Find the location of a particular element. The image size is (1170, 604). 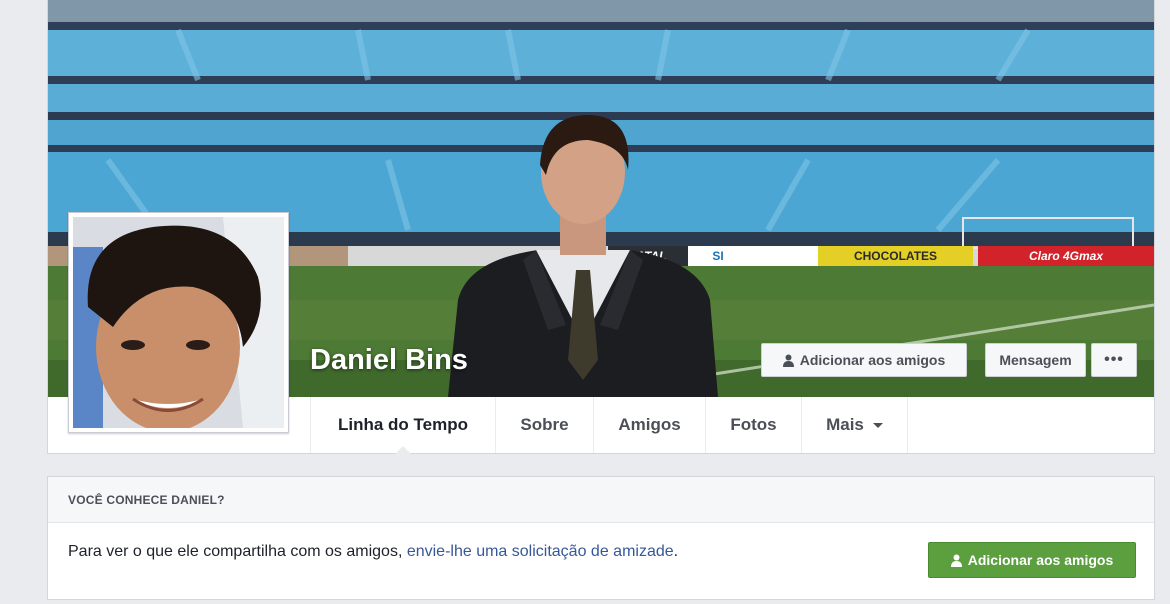

profile-tabs: Linha do Tempo Sobre Amigos Fotos Mais is located at coordinates (609, 425).